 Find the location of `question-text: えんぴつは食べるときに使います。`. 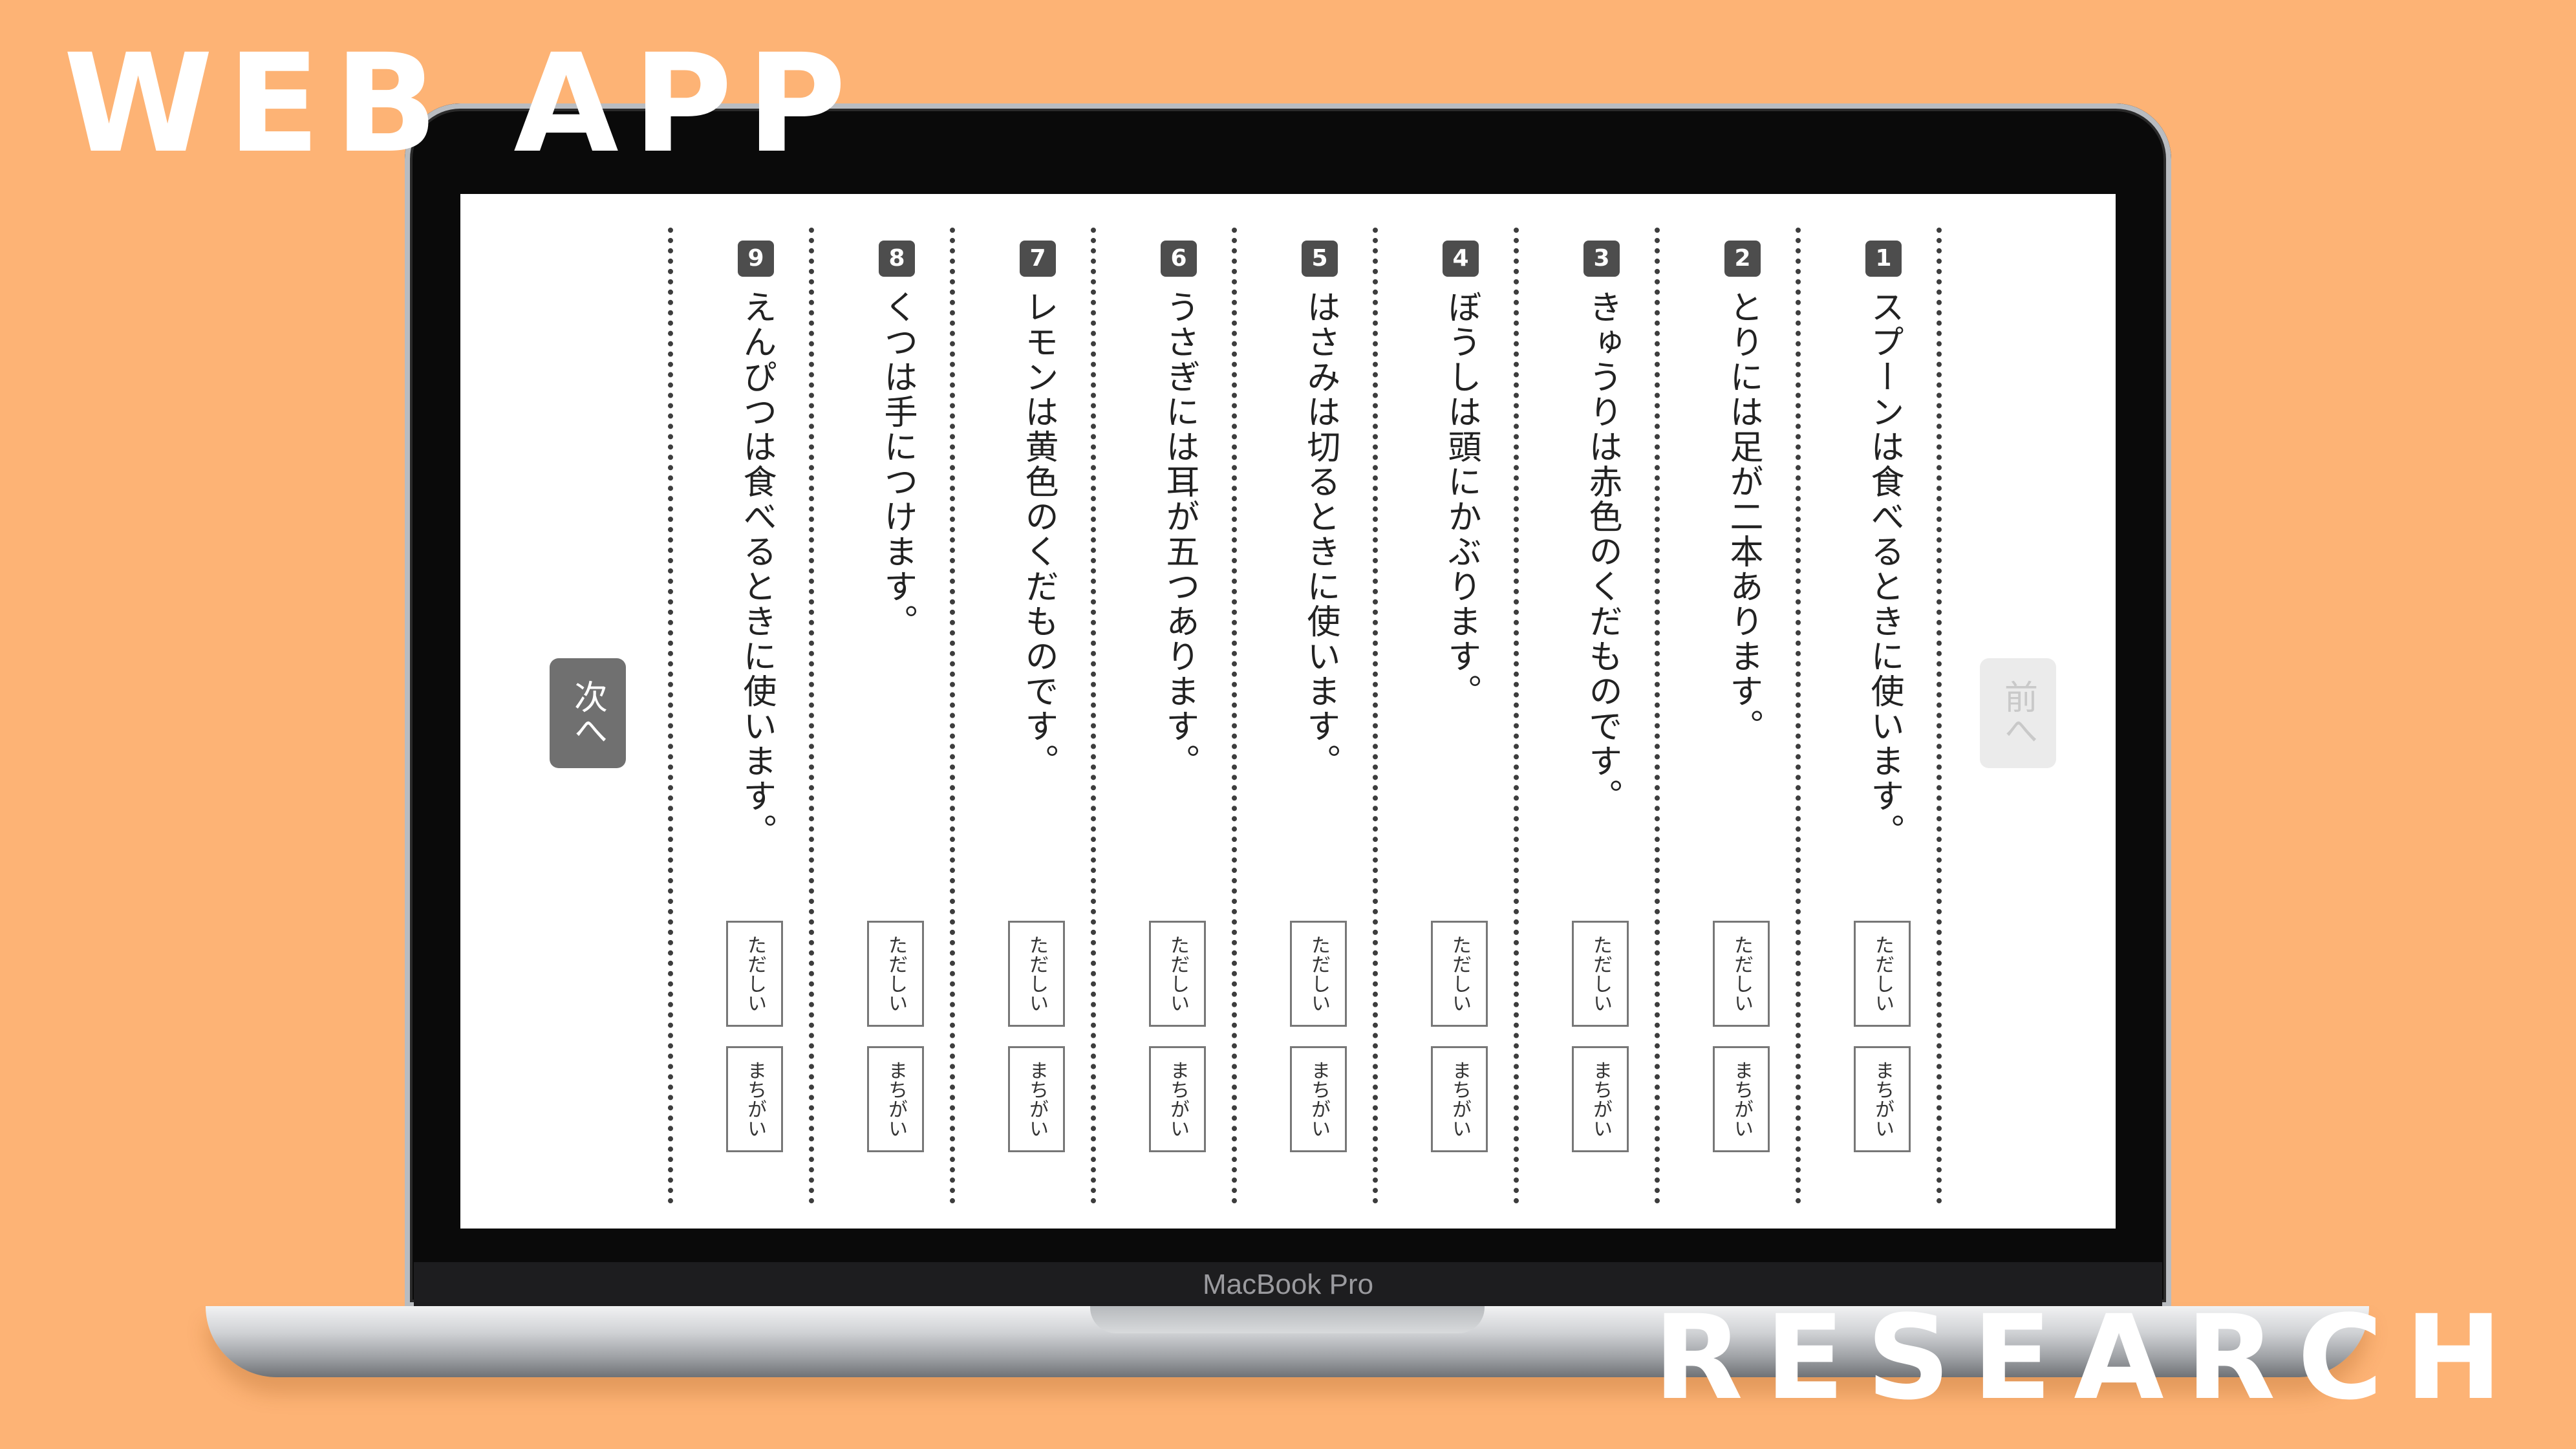

question-text: えんぴつは食べるときに使います。 is located at coordinates (756, 569).